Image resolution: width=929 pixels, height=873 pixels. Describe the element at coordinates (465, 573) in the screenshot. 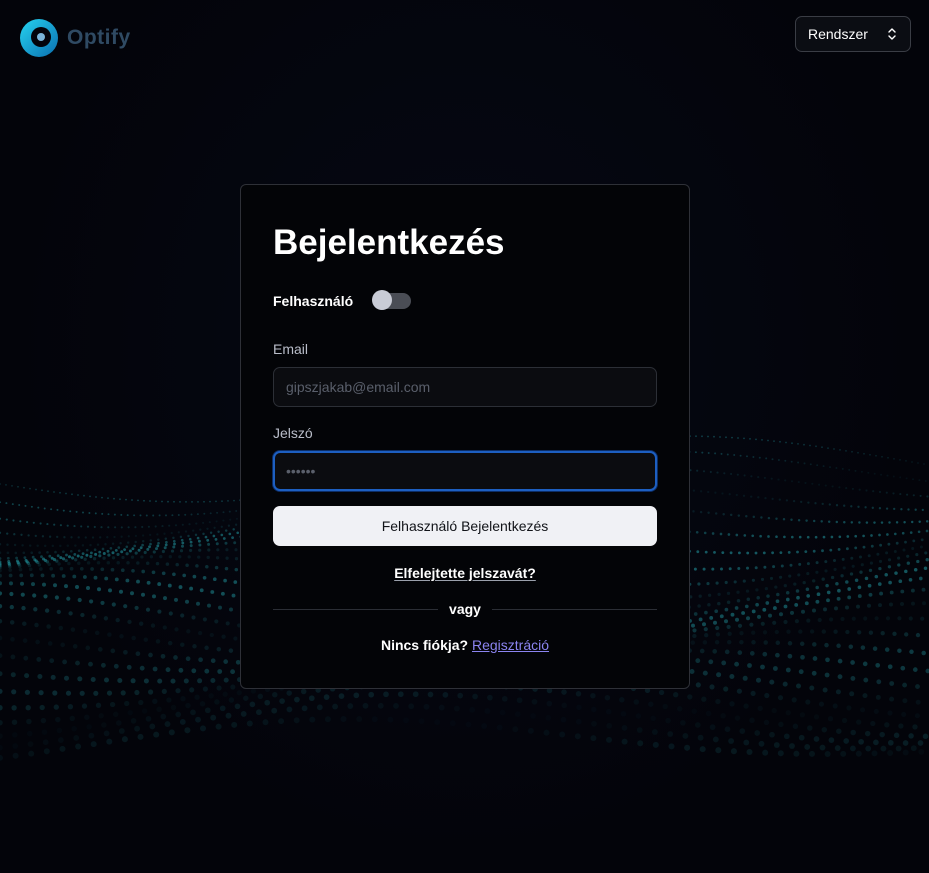

I see `forgot-password-link: Elfelejtette jelszavát?` at that location.